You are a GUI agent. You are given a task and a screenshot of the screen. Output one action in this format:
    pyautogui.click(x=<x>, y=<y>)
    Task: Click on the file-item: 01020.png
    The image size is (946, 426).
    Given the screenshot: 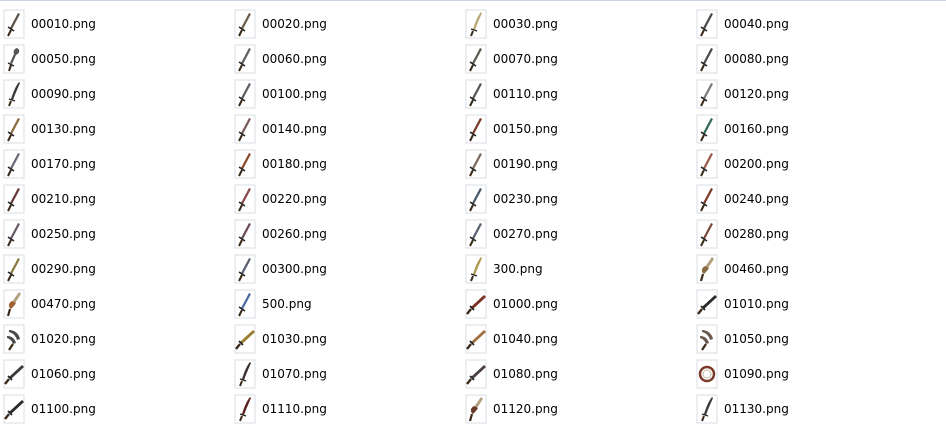 What is the action you would take?
    pyautogui.click(x=115, y=338)
    